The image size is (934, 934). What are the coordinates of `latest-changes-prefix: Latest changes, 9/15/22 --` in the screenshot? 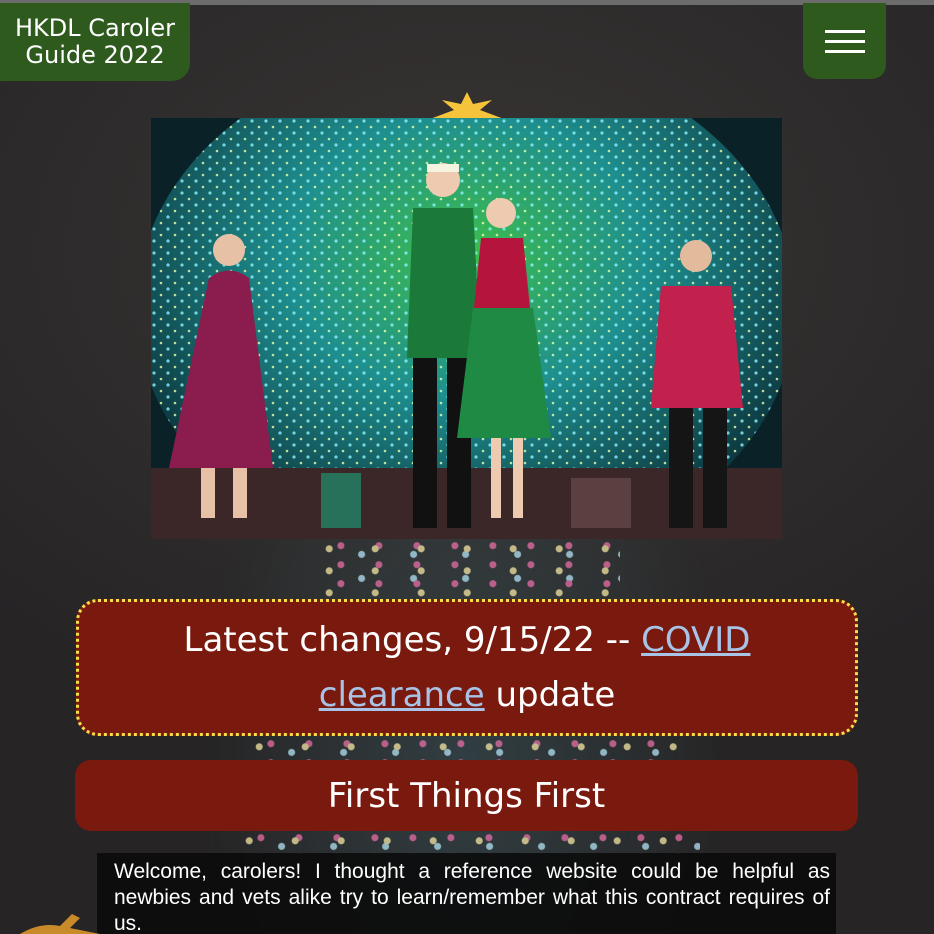 It's located at (412, 639).